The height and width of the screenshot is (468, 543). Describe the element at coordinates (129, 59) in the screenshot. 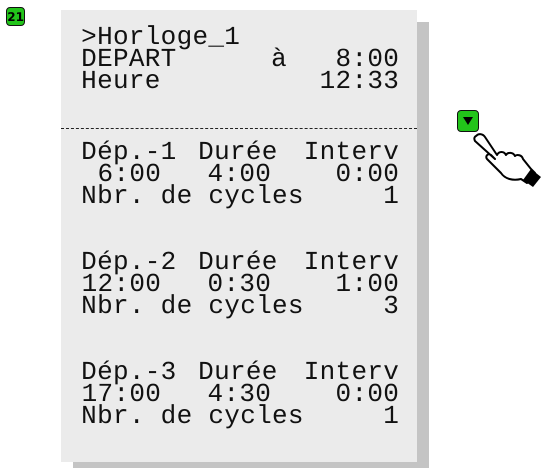

I see `start-label: DEPART` at that location.